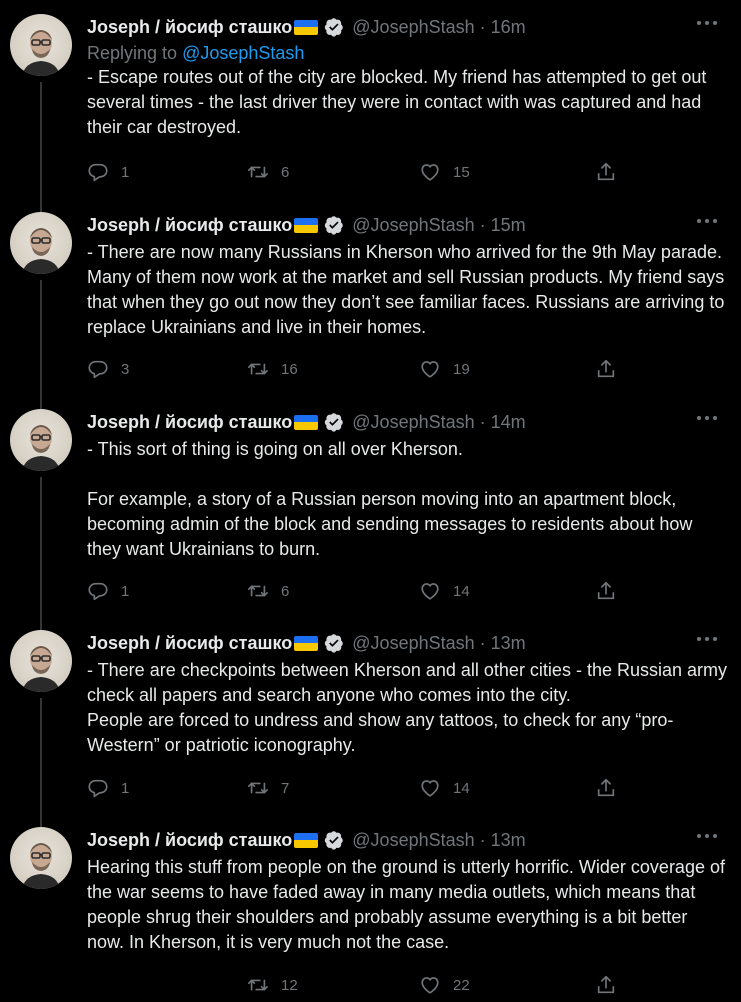 Image resolution: width=741 pixels, height=1002 pixels. I want to click on replying-to-label: Replying to, so click(135, 53).